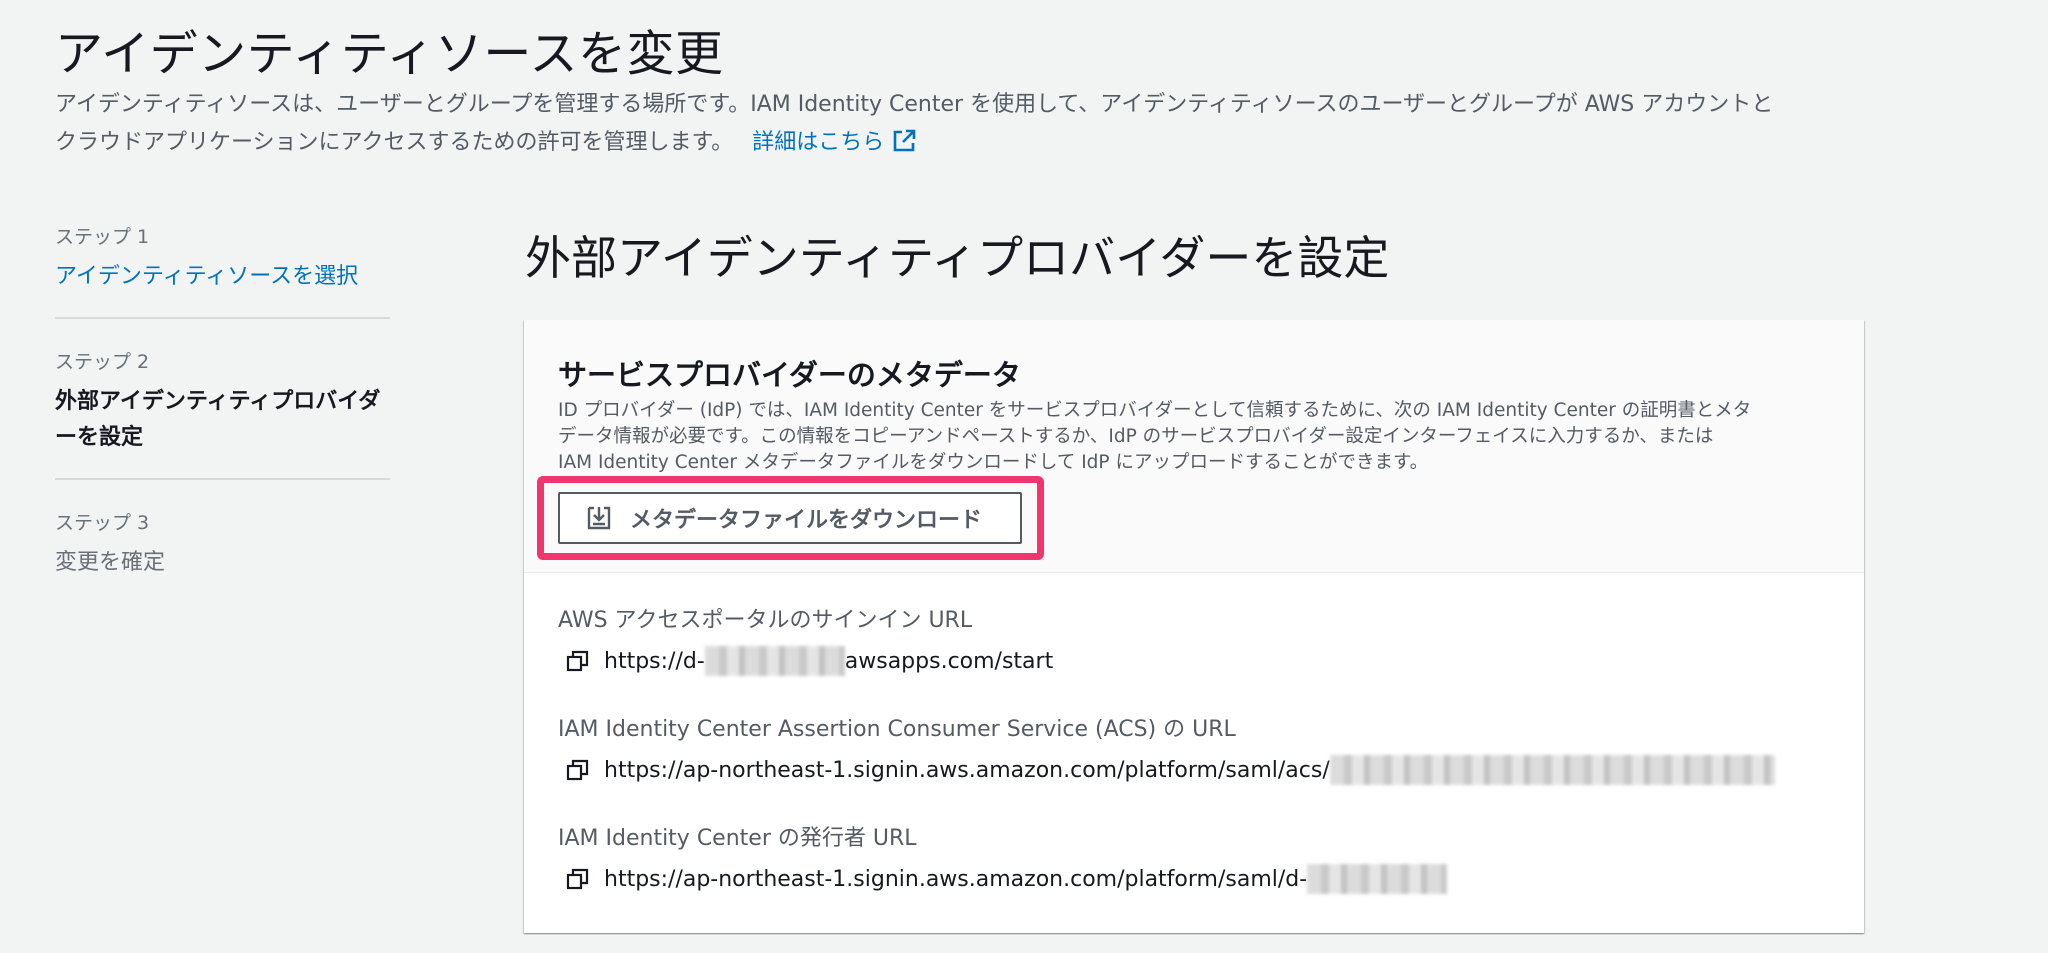 This screenshot has height=953, width=2048. I want to click on step-3: ステップ 3 変更を確定, so click(222, 555).